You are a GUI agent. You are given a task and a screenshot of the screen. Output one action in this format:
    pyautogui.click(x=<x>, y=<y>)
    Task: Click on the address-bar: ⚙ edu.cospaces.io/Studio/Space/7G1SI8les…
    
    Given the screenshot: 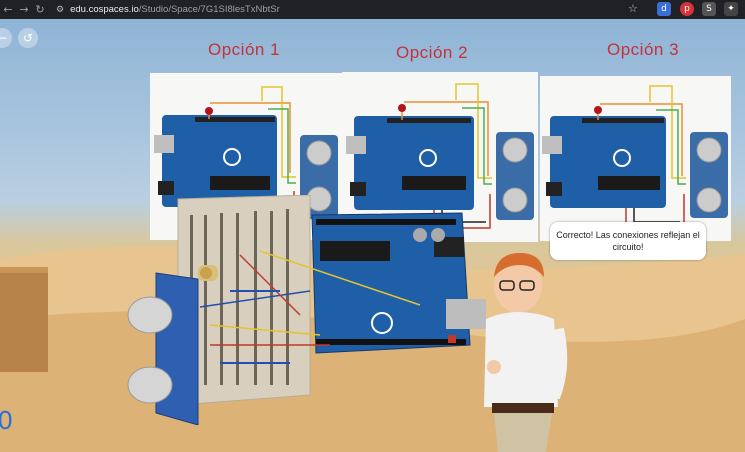 What is the action you would take?
    pyautogui.click(x=168, y=9)
    